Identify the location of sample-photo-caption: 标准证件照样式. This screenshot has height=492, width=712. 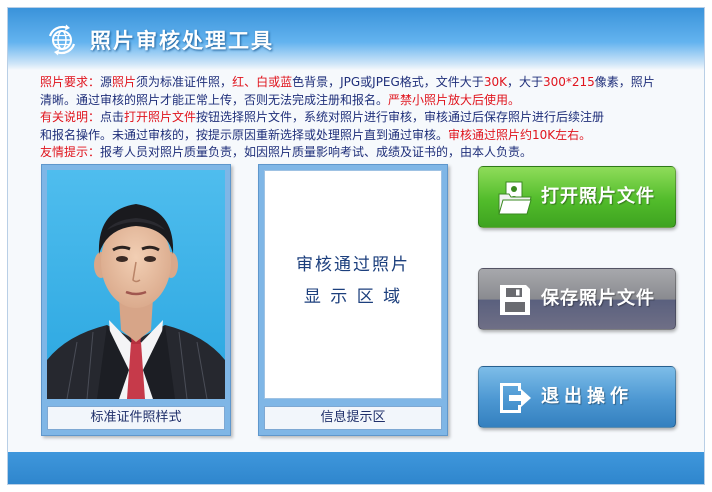
(136, 418).